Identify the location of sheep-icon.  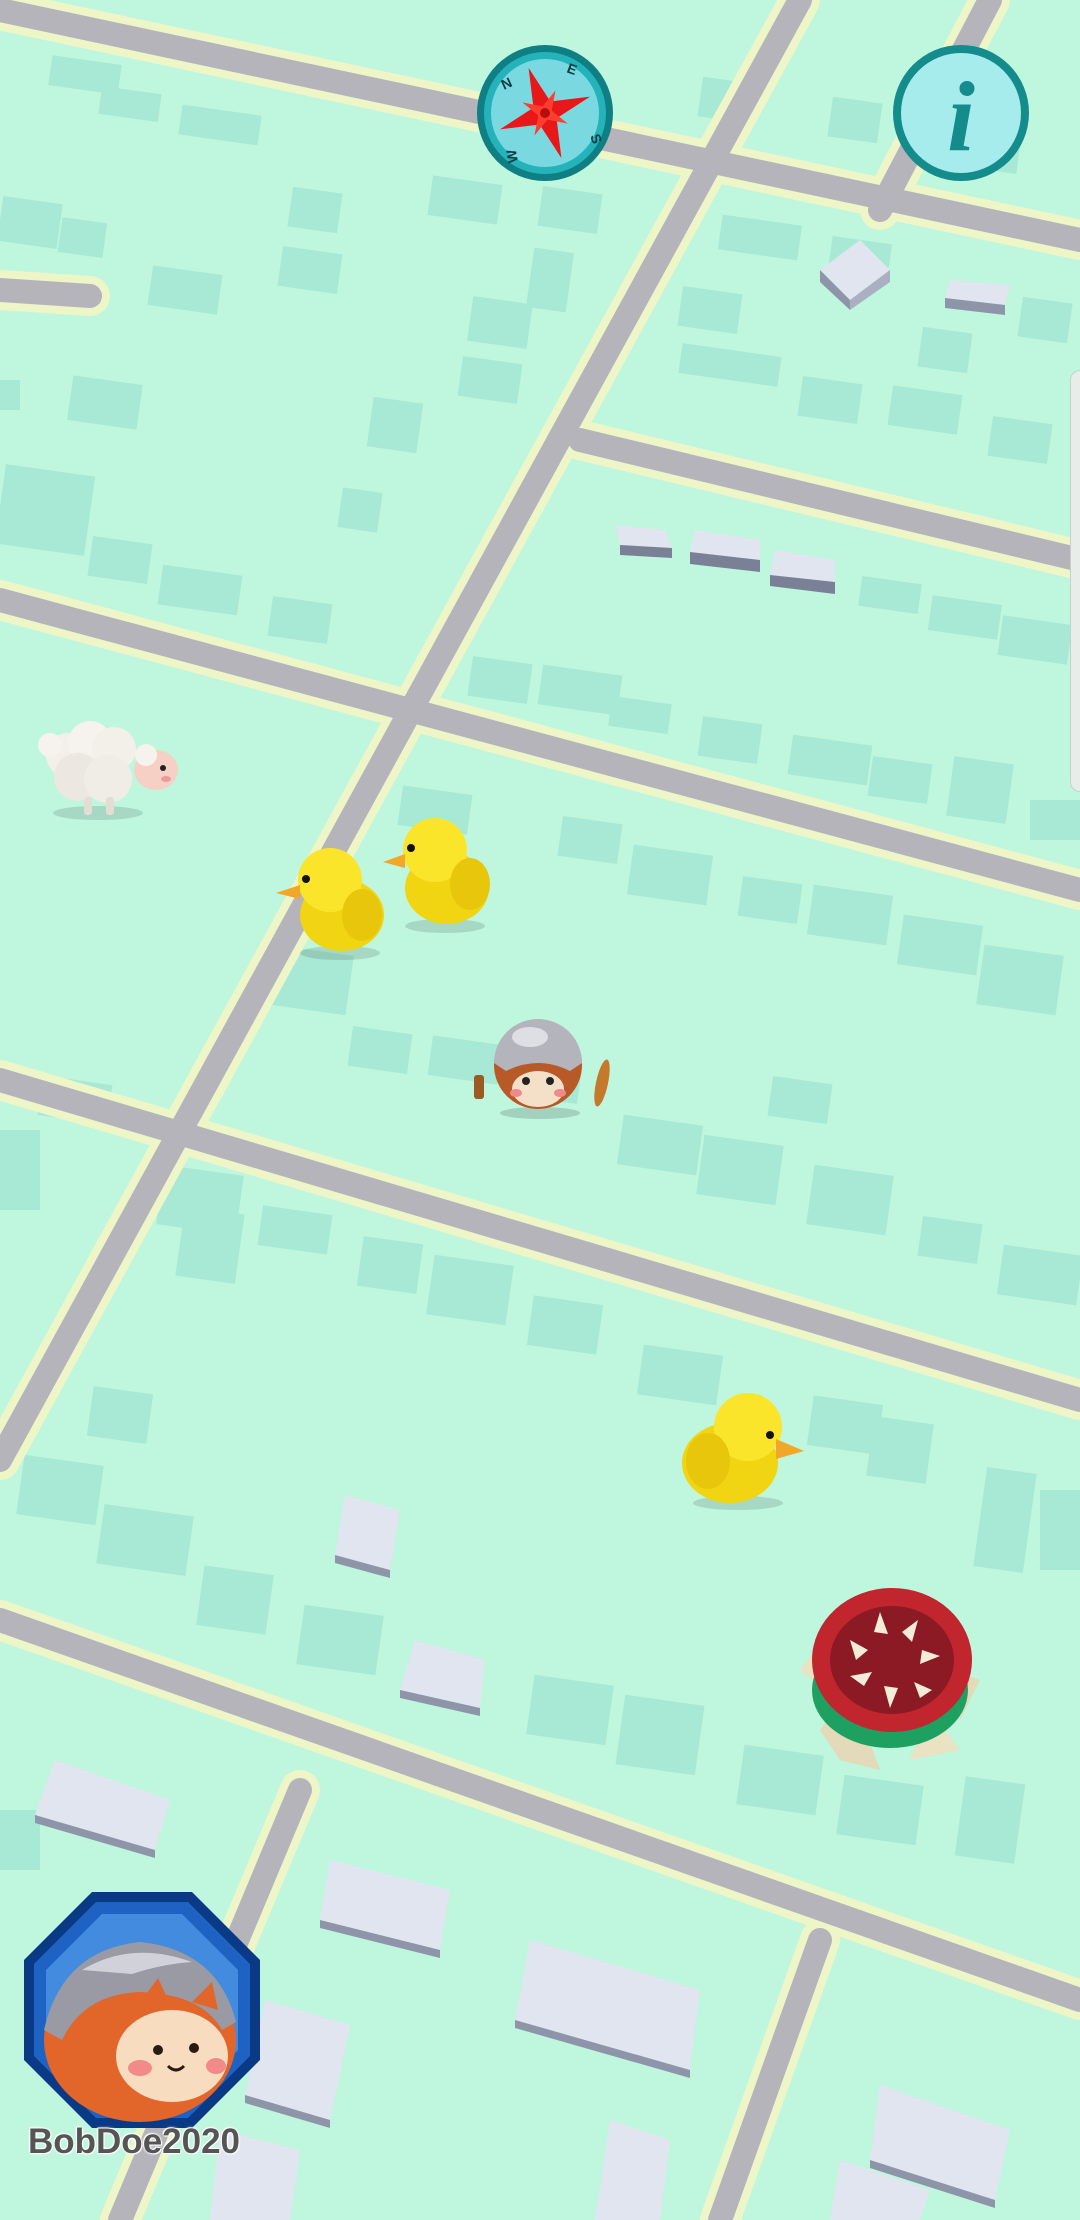
(108, 770).